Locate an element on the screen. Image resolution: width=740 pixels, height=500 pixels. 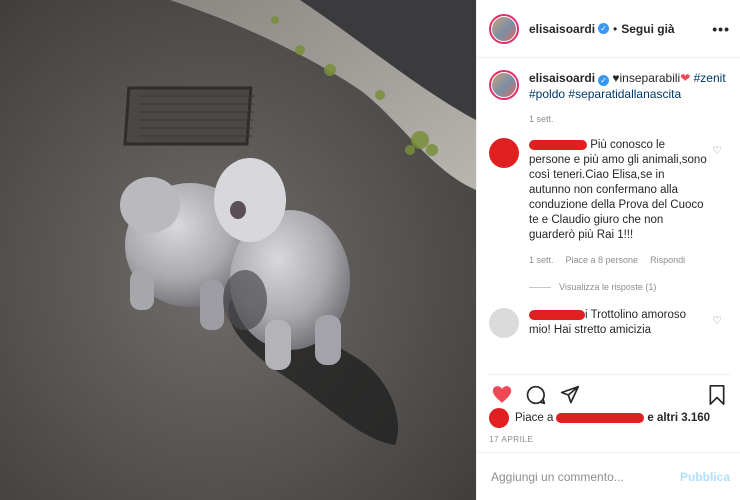
likes-summary: Piace a e altri 3.160 is located at coordinates (609, 418).